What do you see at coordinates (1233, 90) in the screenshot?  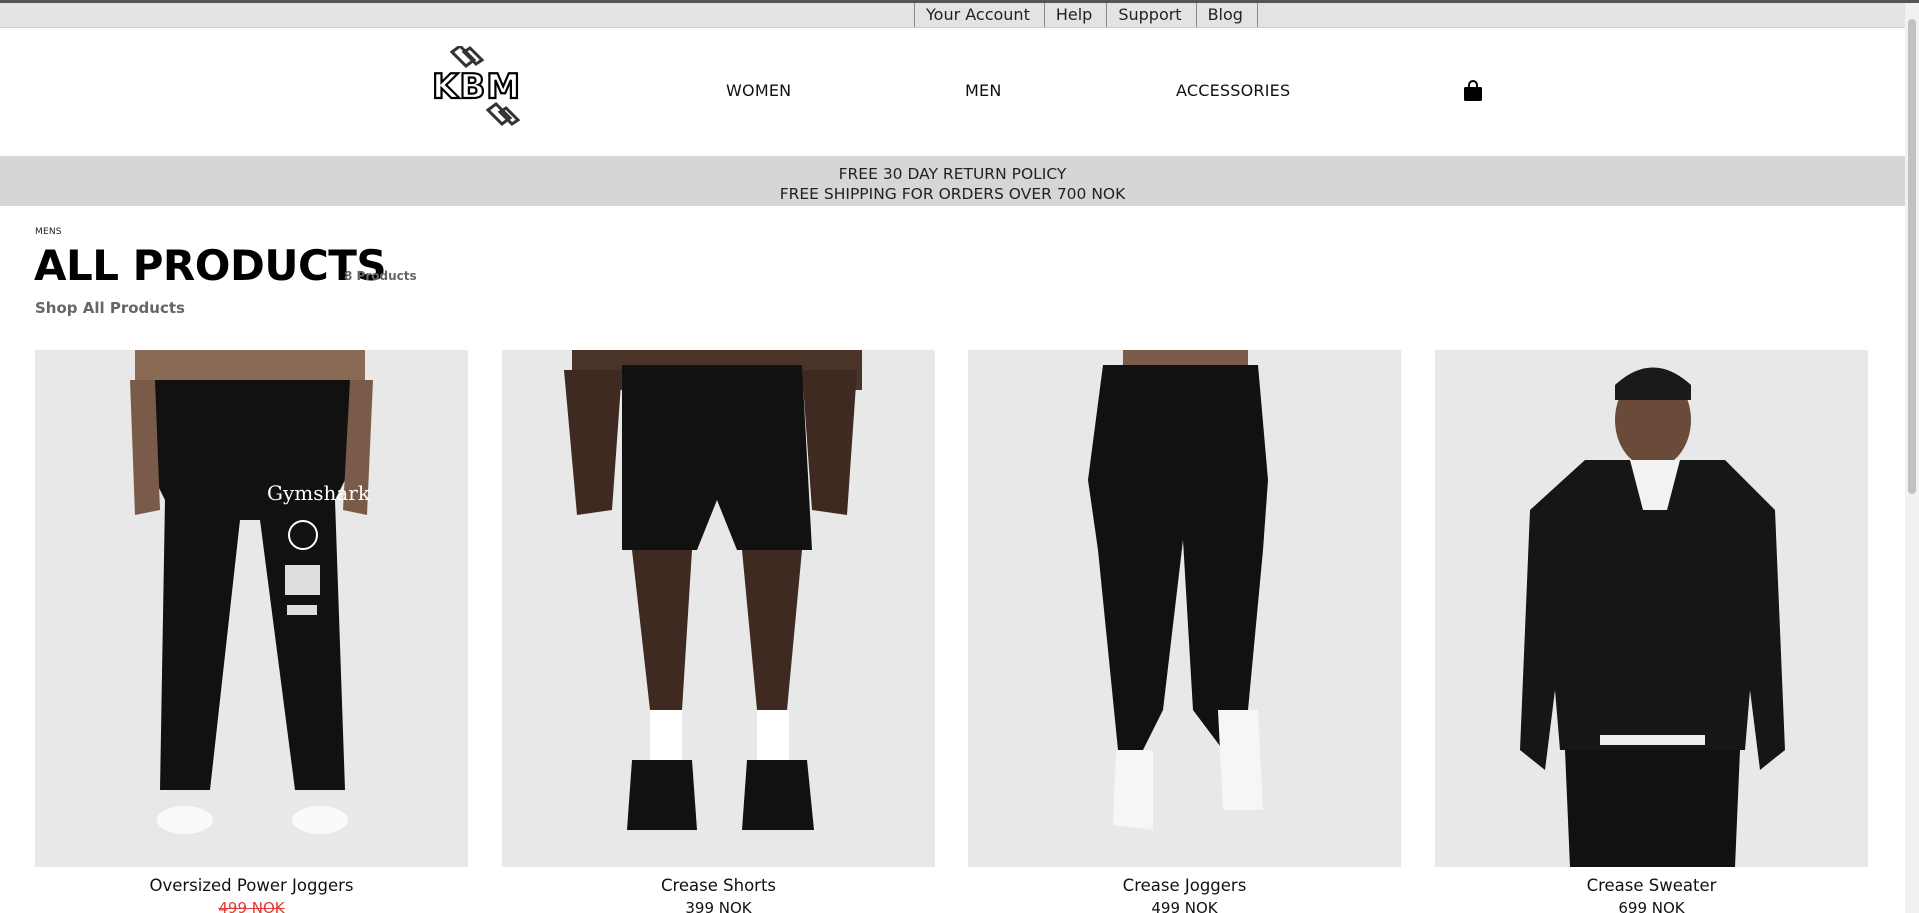 I see `nav-accessories: ACCESSORIES` at bounding box center [1233, 90].